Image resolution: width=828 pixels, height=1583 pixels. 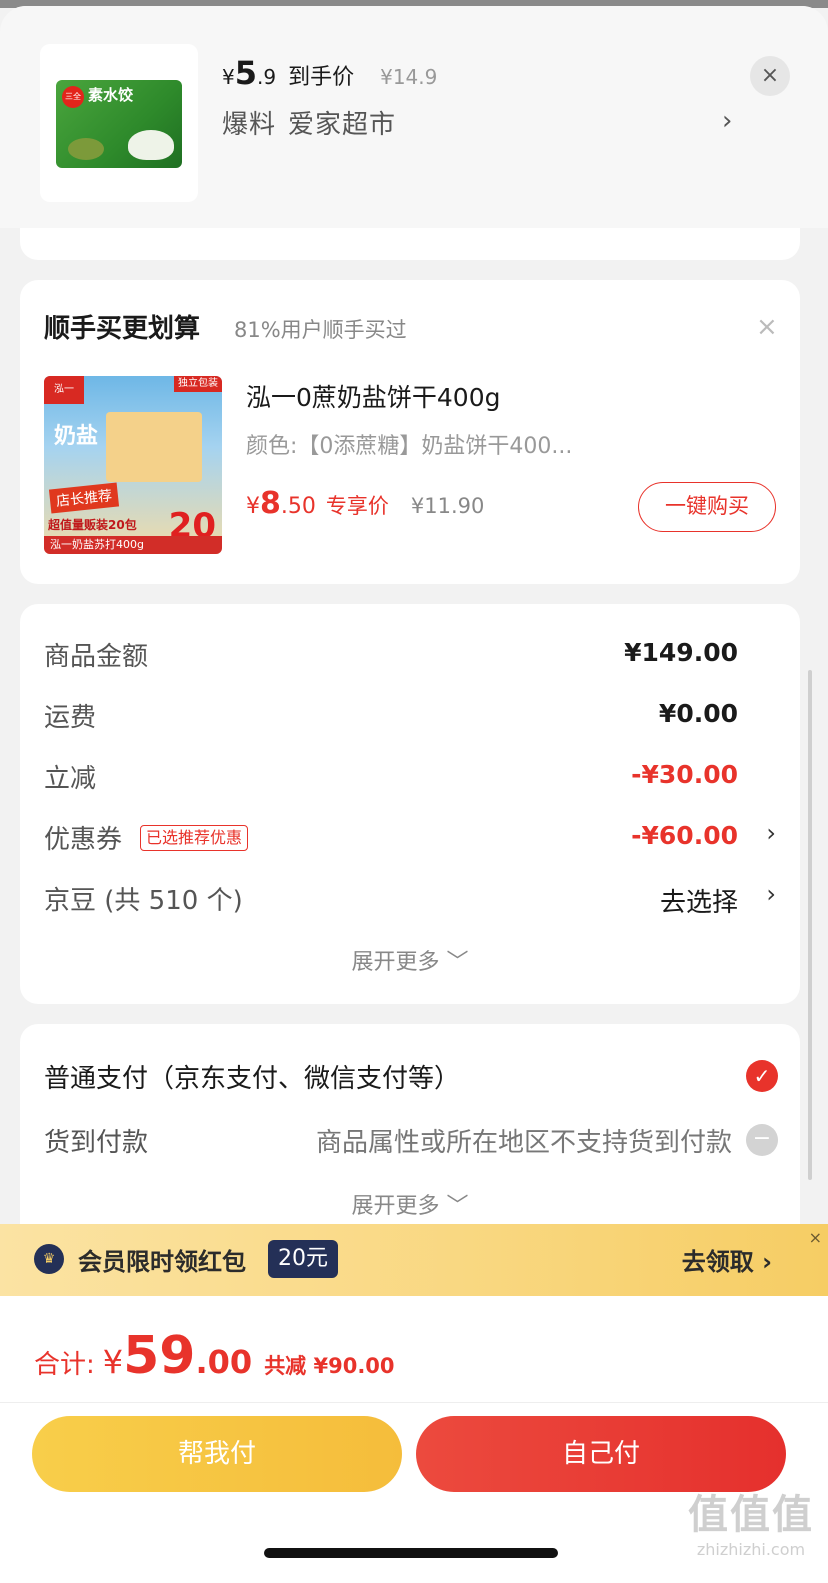 What do you see at coordinates (320, 330) in the screenshot?
I see `buy-together-subtitle: 81%用户顺手买过` at bounding box center [320, 330].